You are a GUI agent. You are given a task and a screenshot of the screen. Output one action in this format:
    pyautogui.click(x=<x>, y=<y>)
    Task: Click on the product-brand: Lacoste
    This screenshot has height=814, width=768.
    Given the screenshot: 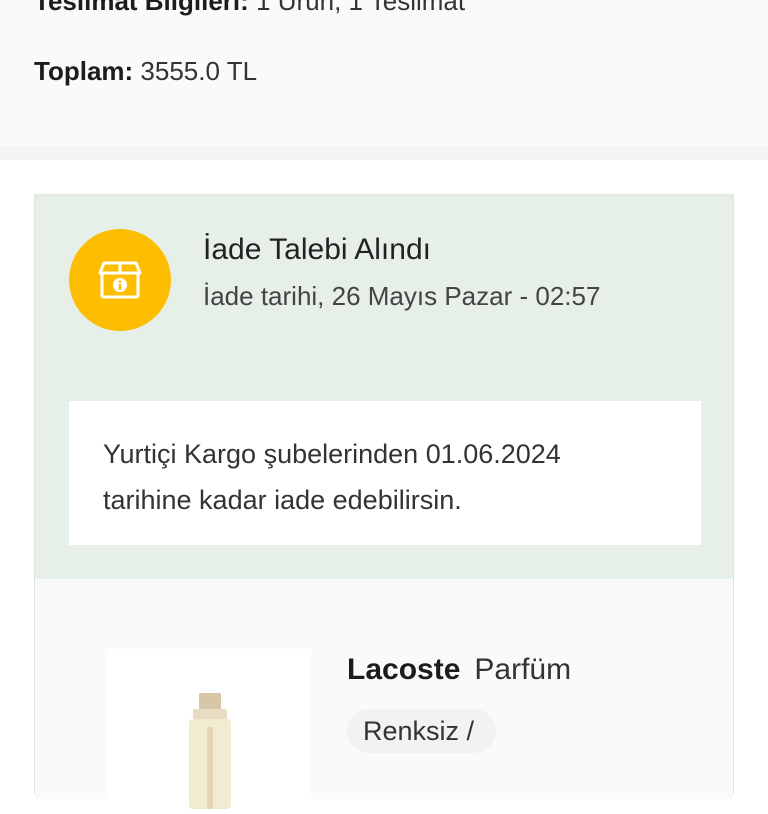 What is the action you would take?
    pyautogui.click(x=404, y=669)
    